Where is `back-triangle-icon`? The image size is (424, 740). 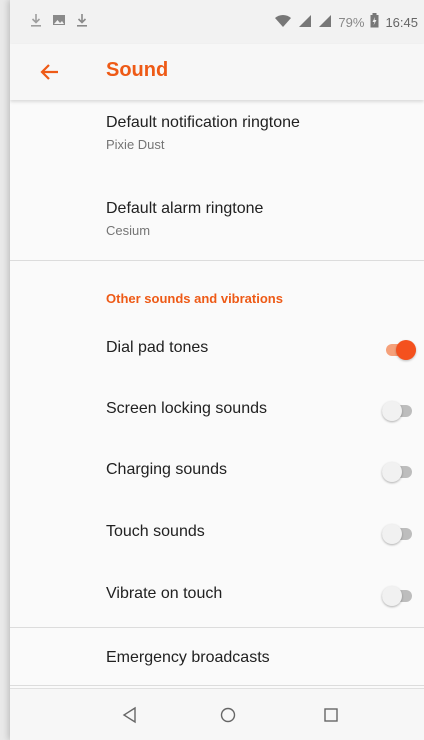 back-triangle-icon is located at coordinates (129, 715).